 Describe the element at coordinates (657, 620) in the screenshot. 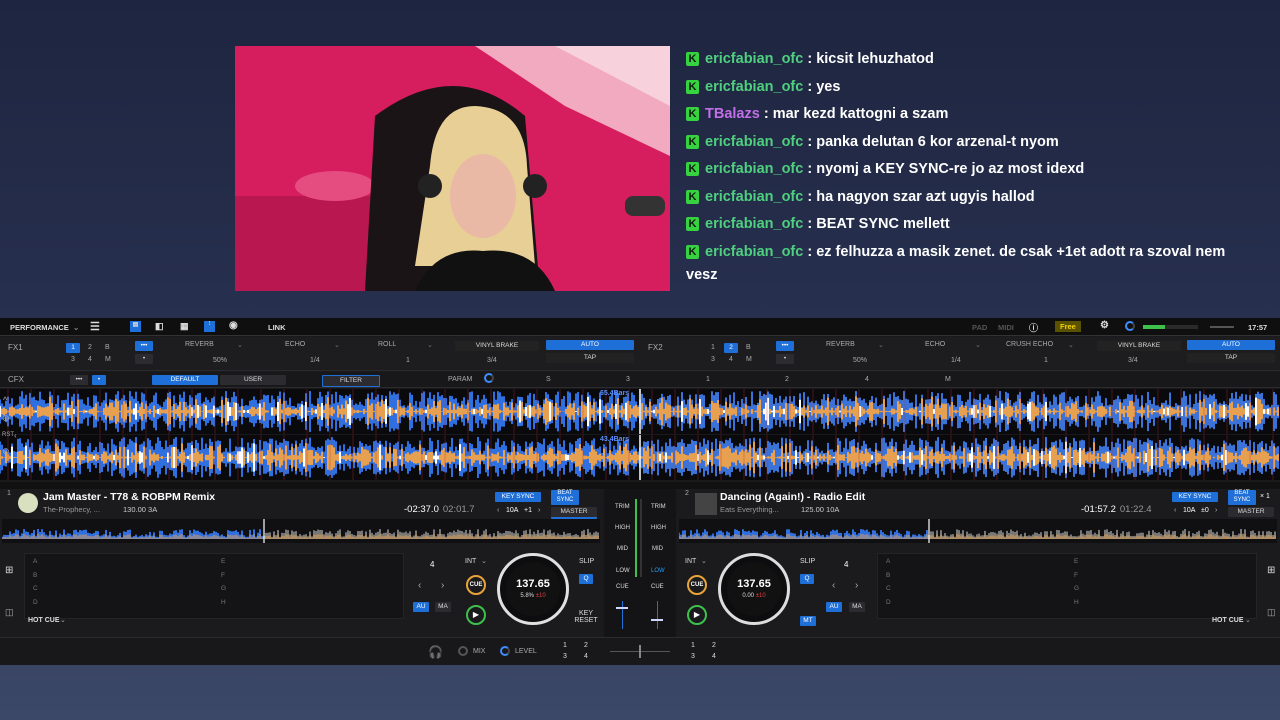

I see `deck2-fader-handle` at that location.